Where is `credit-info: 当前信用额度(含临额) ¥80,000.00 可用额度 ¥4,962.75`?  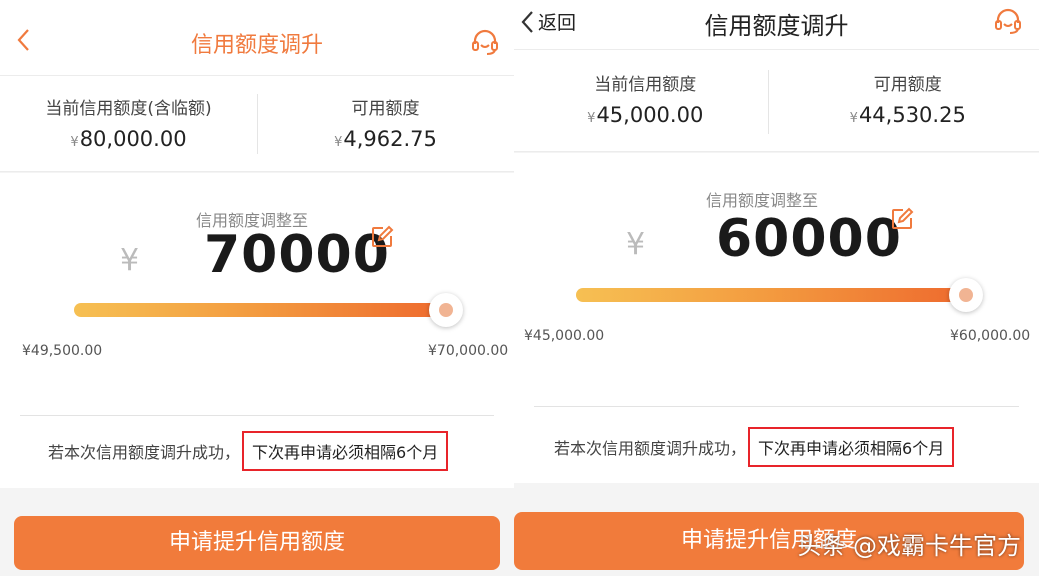
credit-info: 当前信用额度(含临额) ¥80,000.00 可用额度 ¥4,962.75 is located at coordinates (257, 124).